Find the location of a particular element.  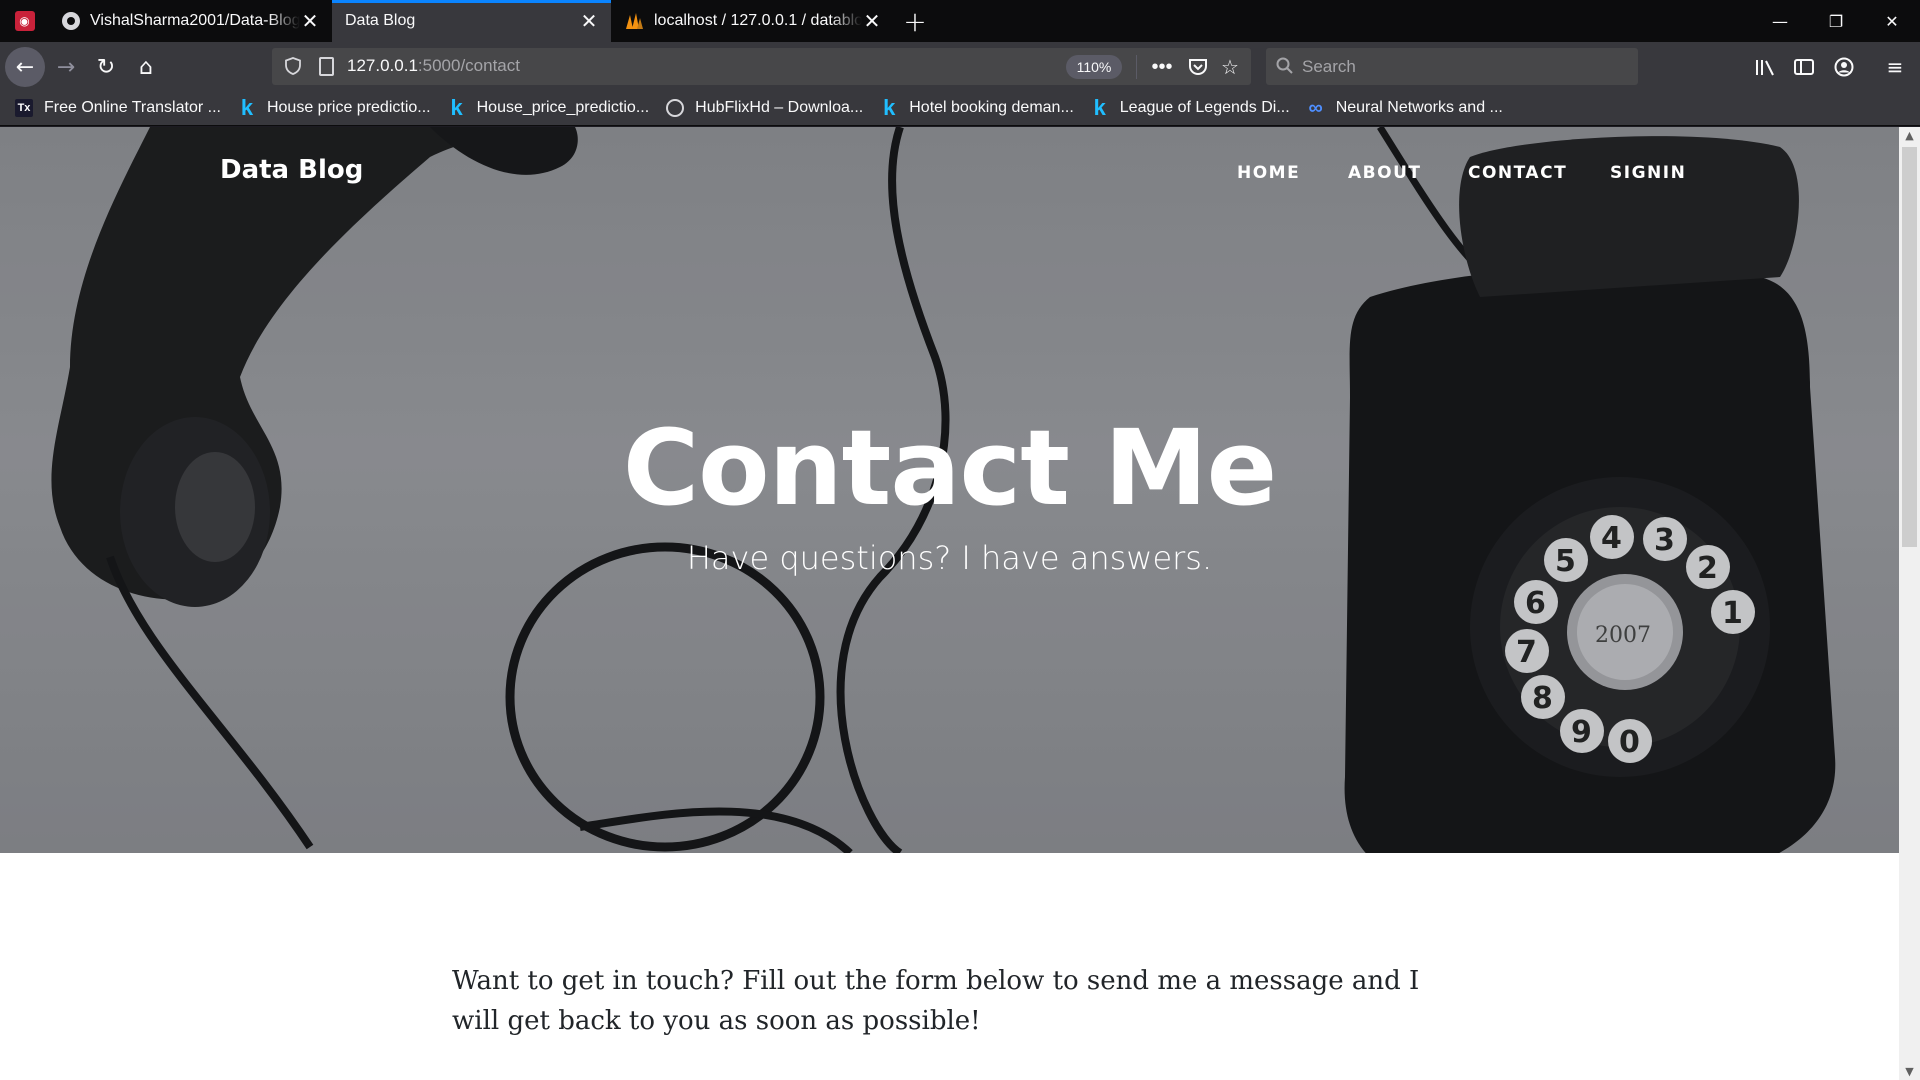

back-button: ← is located at coordinates (25, 67).